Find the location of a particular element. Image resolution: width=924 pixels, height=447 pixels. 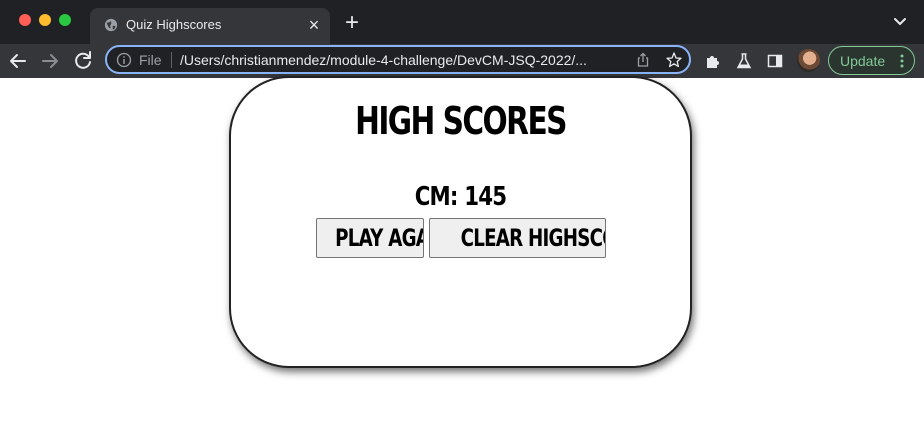

share-icon is located at coordinates (643, 60).